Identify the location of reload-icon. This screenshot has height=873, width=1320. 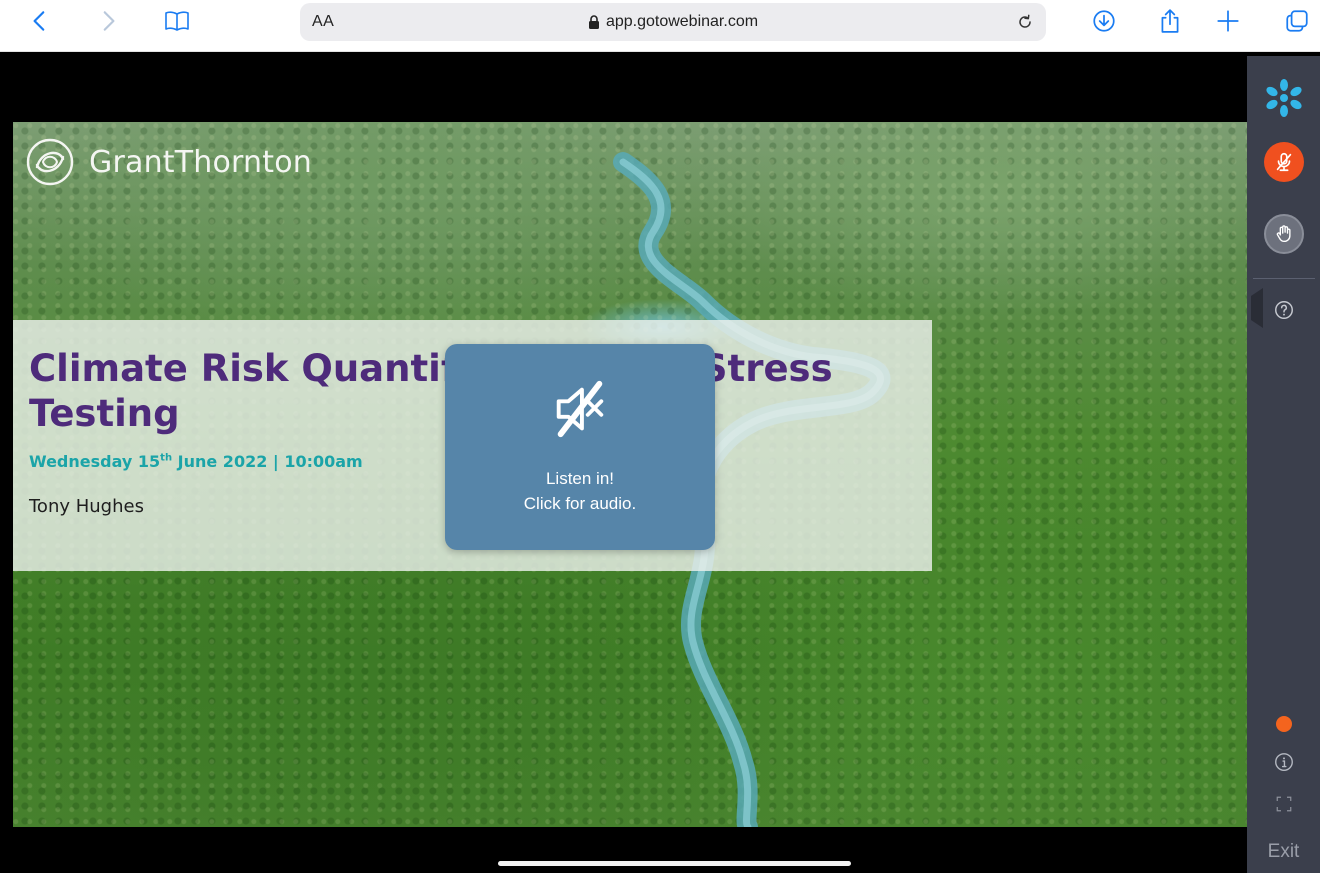
(1025, 21).